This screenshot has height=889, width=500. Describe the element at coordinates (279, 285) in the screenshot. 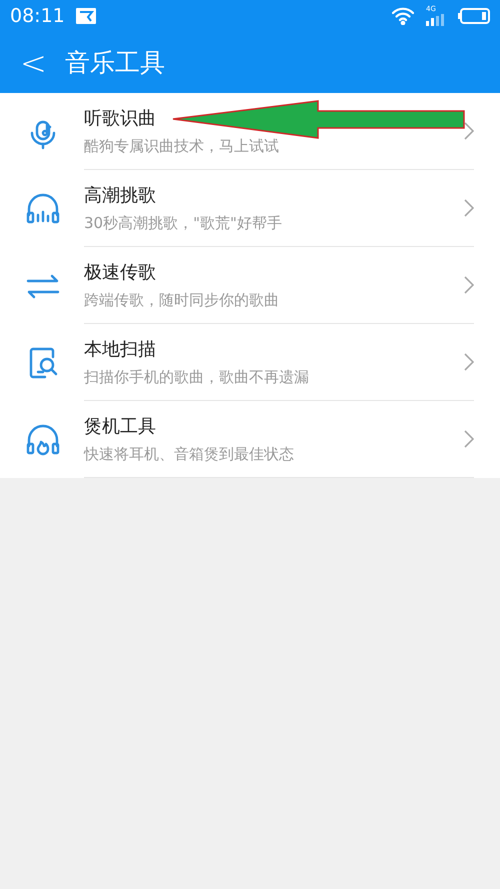

I see `tool-list-item: 极速传歌 跨端传歌，随时同步你的歌曲` at that location.